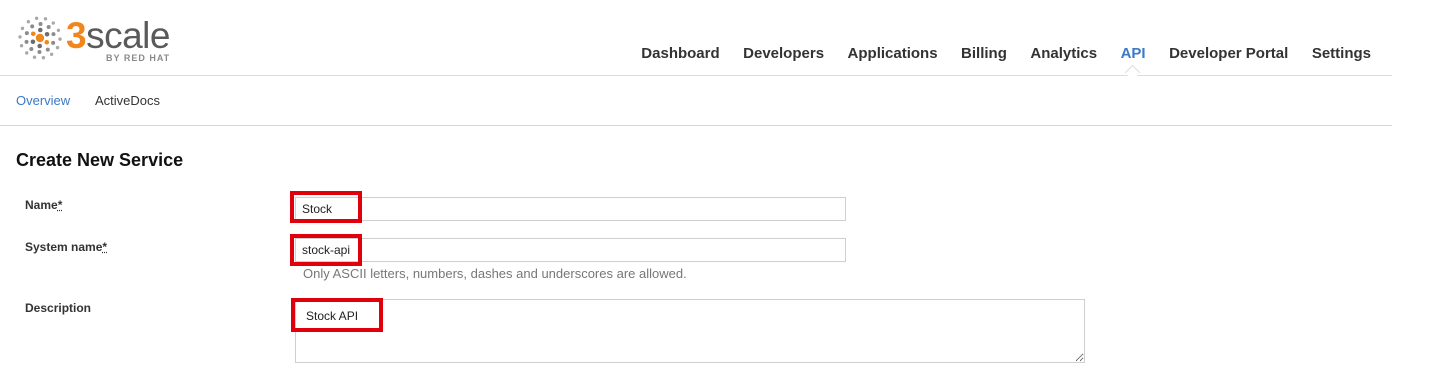 The height and width of the screenshot is (386, 1436). I want to click on system-name-label-text: System name, so click(64, 247).